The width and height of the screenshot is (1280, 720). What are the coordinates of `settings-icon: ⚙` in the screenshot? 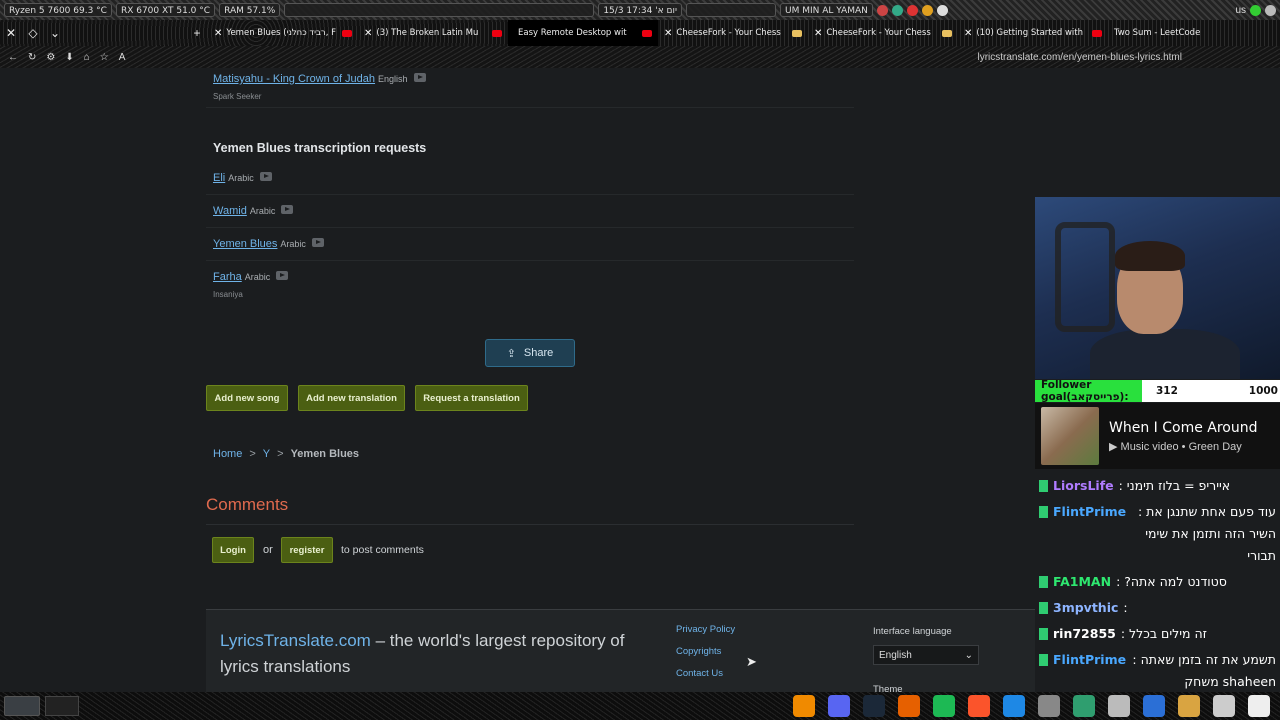 It's located at (50, 57).